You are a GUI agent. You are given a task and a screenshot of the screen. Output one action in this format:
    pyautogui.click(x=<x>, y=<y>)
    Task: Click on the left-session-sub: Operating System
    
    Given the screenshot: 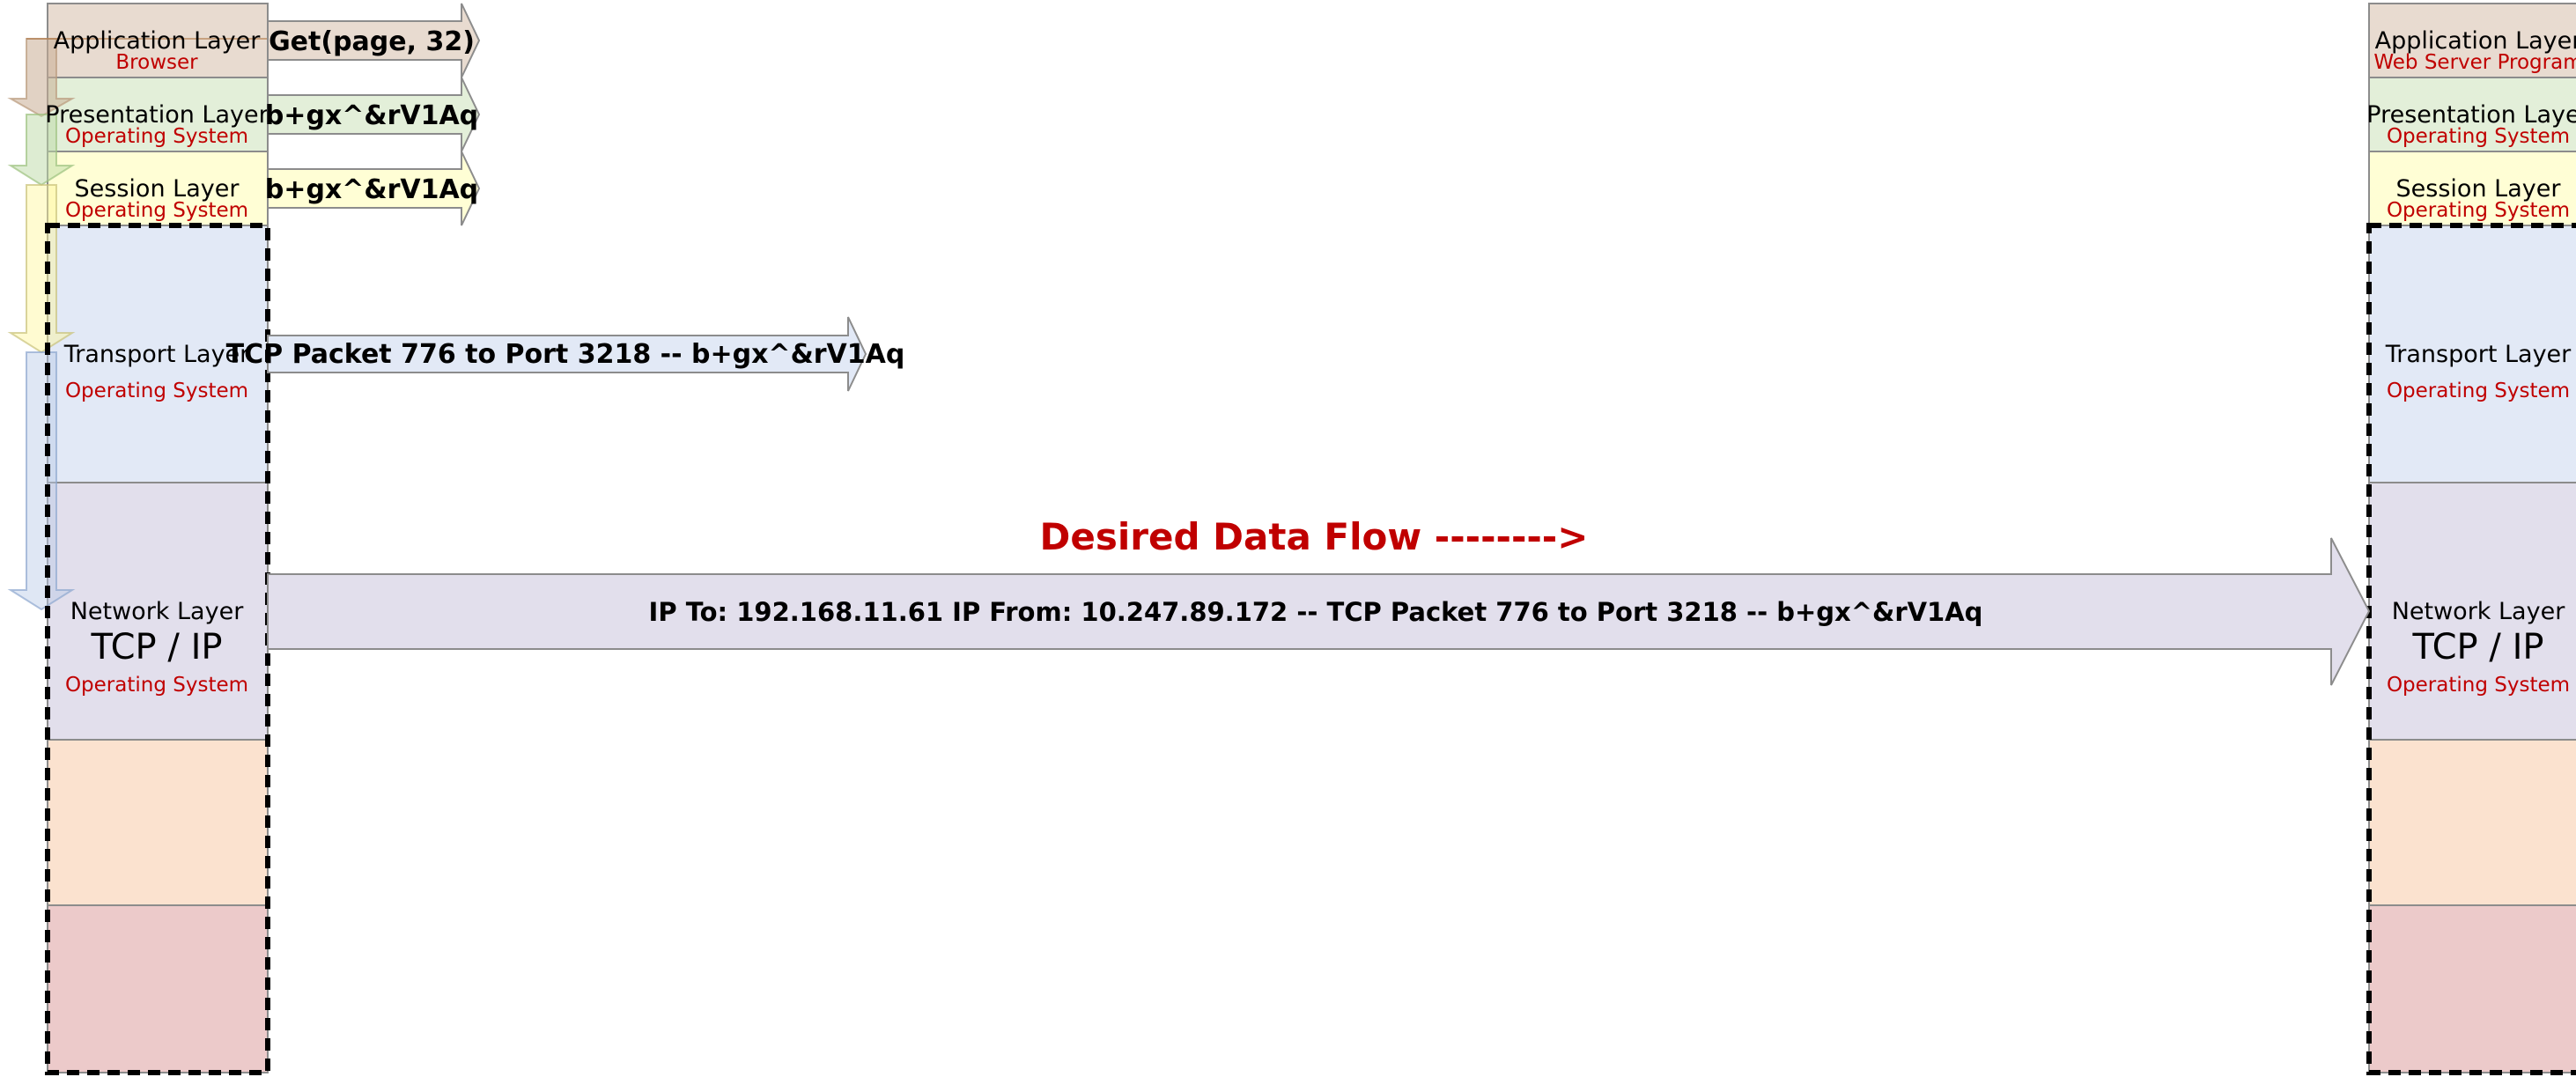 What is the action you would take?
    pyautogui.click(x=156, y=211)
    